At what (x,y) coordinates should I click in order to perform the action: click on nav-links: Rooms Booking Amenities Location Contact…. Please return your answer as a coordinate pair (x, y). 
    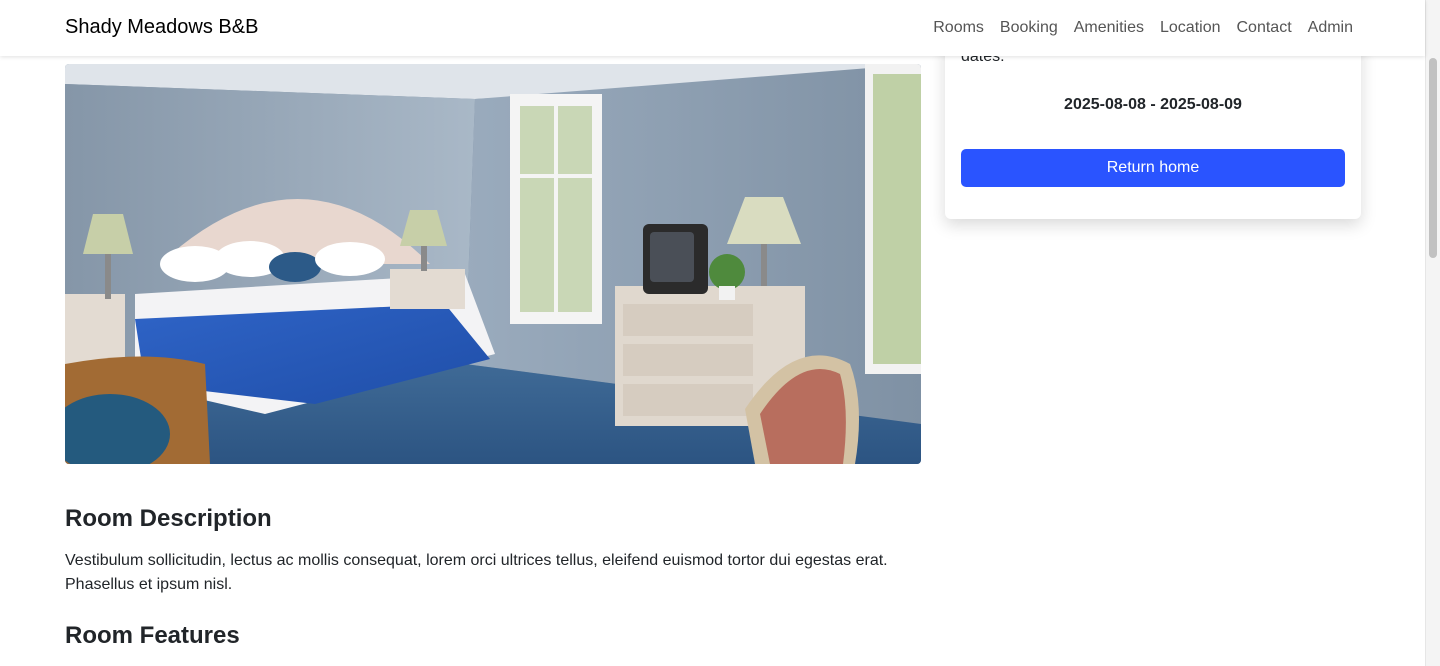
    Looking at the image, I should click on (1139, 28).